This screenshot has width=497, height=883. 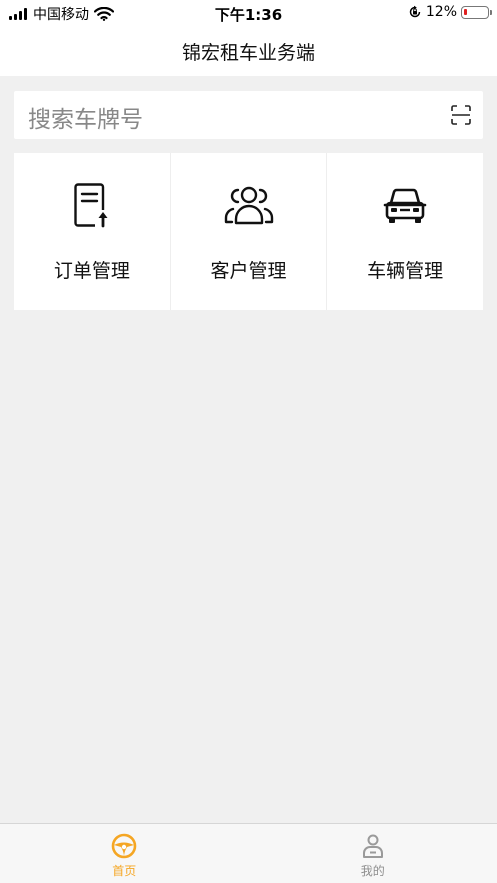 I want to click on menu-label-customers: 客户管理, so click(x=248, y=271).